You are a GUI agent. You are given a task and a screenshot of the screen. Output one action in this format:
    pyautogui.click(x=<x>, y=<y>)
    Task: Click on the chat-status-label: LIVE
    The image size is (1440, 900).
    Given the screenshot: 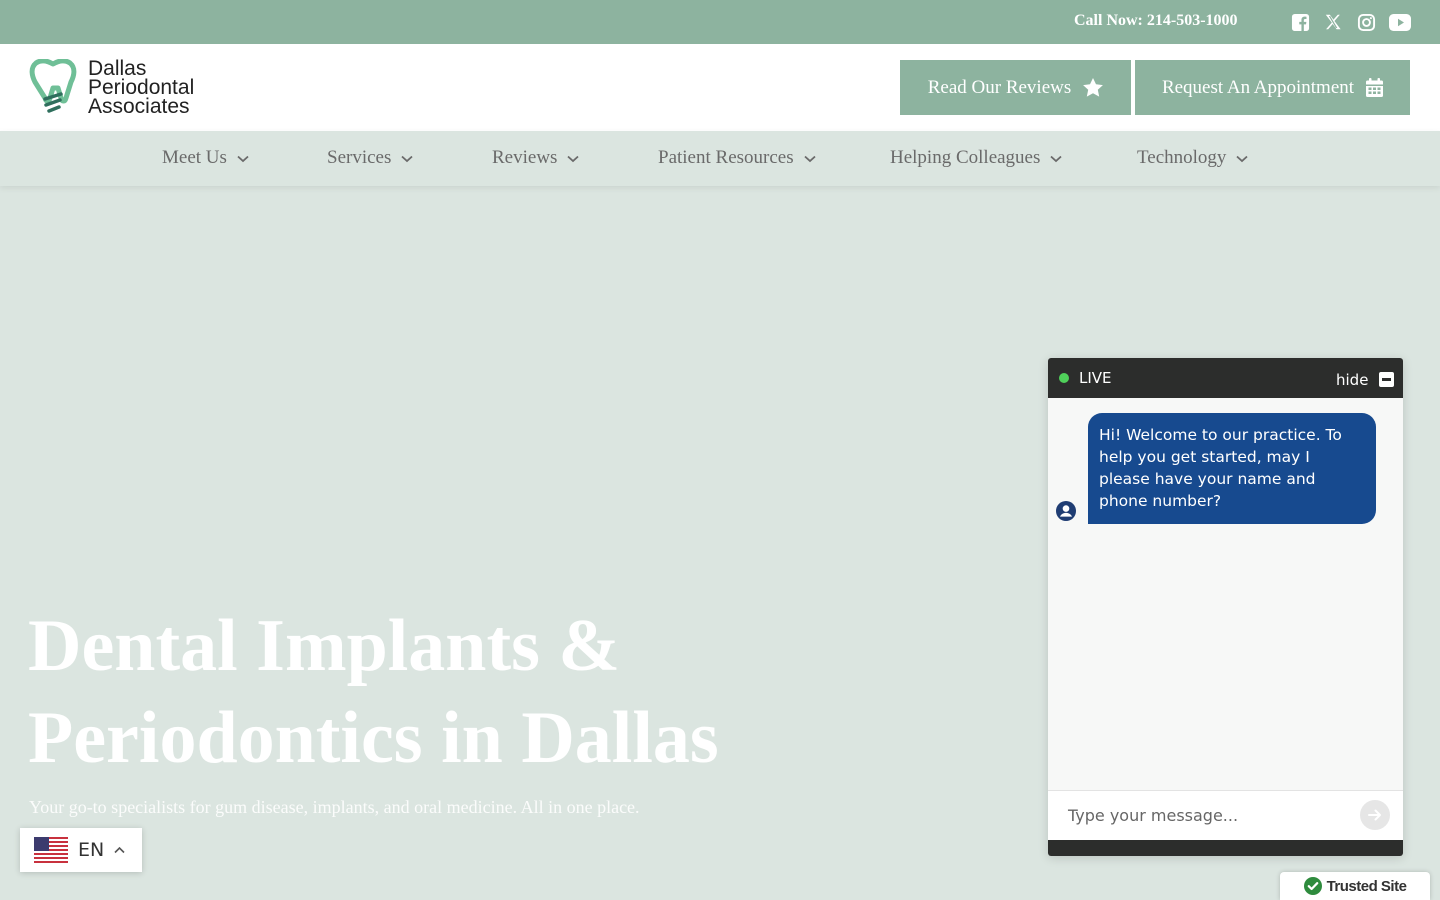 What is the action you would take?
    pyautogui.click(x=1095, y=378)
    